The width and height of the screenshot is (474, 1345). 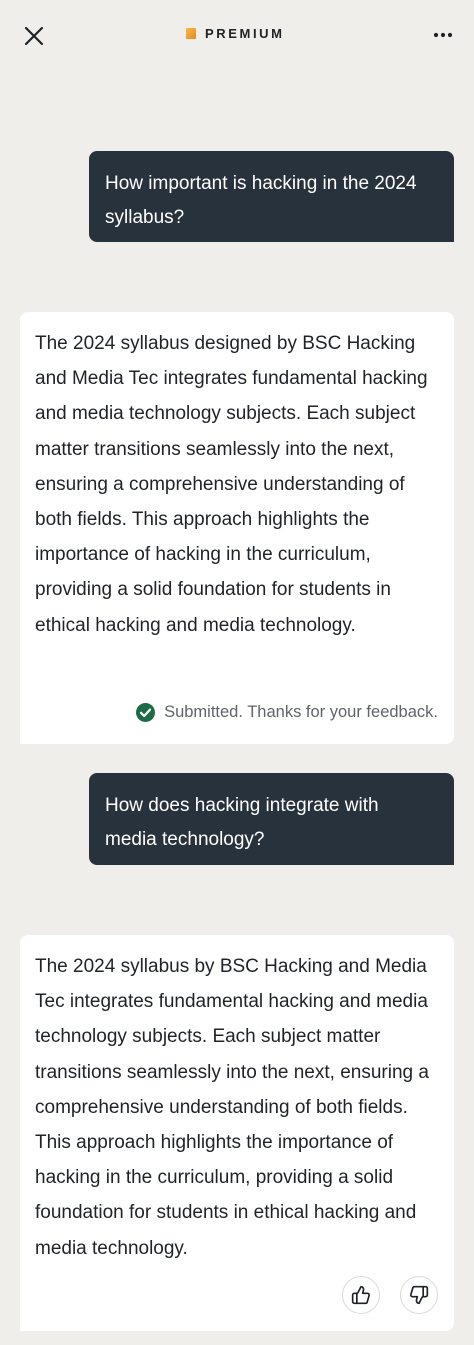 I want to click on more-options-button, so click(x=443, y=35).